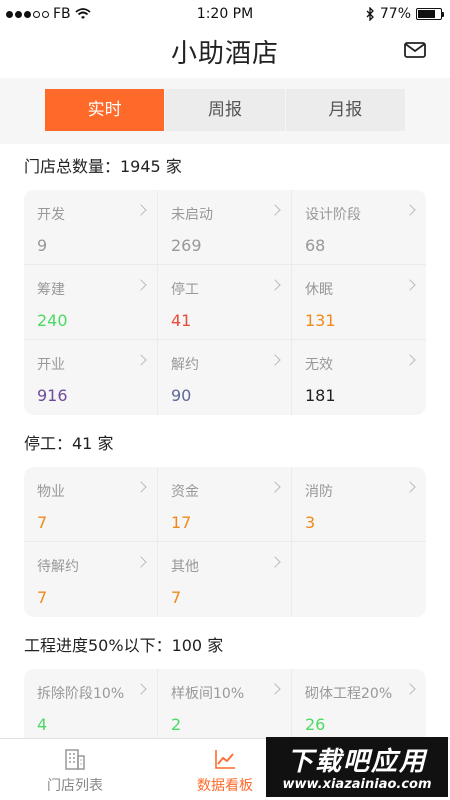 The height and width of the screenshot is (800, 450). What do you see at coordinates (186, 245) in the screenshot?
I see `stat-value: 269` at bounding box center [186, 245].